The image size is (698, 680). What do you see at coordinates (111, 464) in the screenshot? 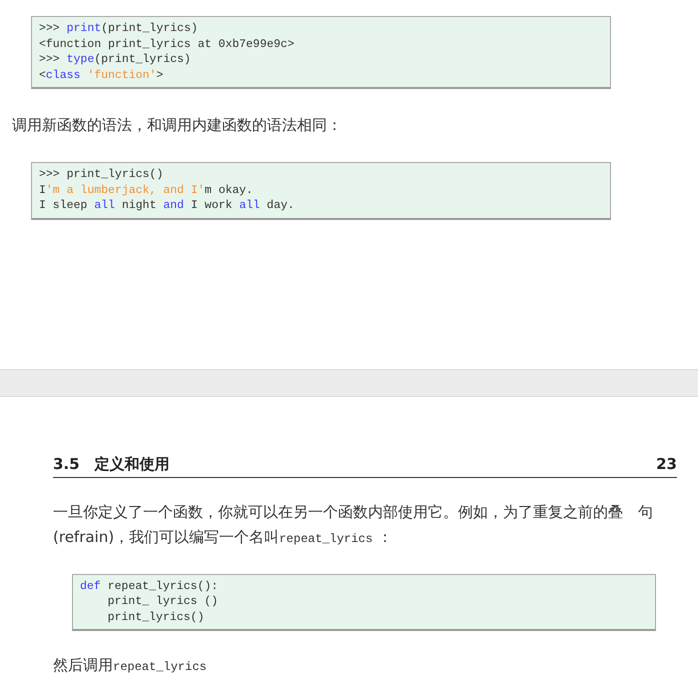
I see `section-title: 3.5 定义和使用` at bounding box center [111, 464].